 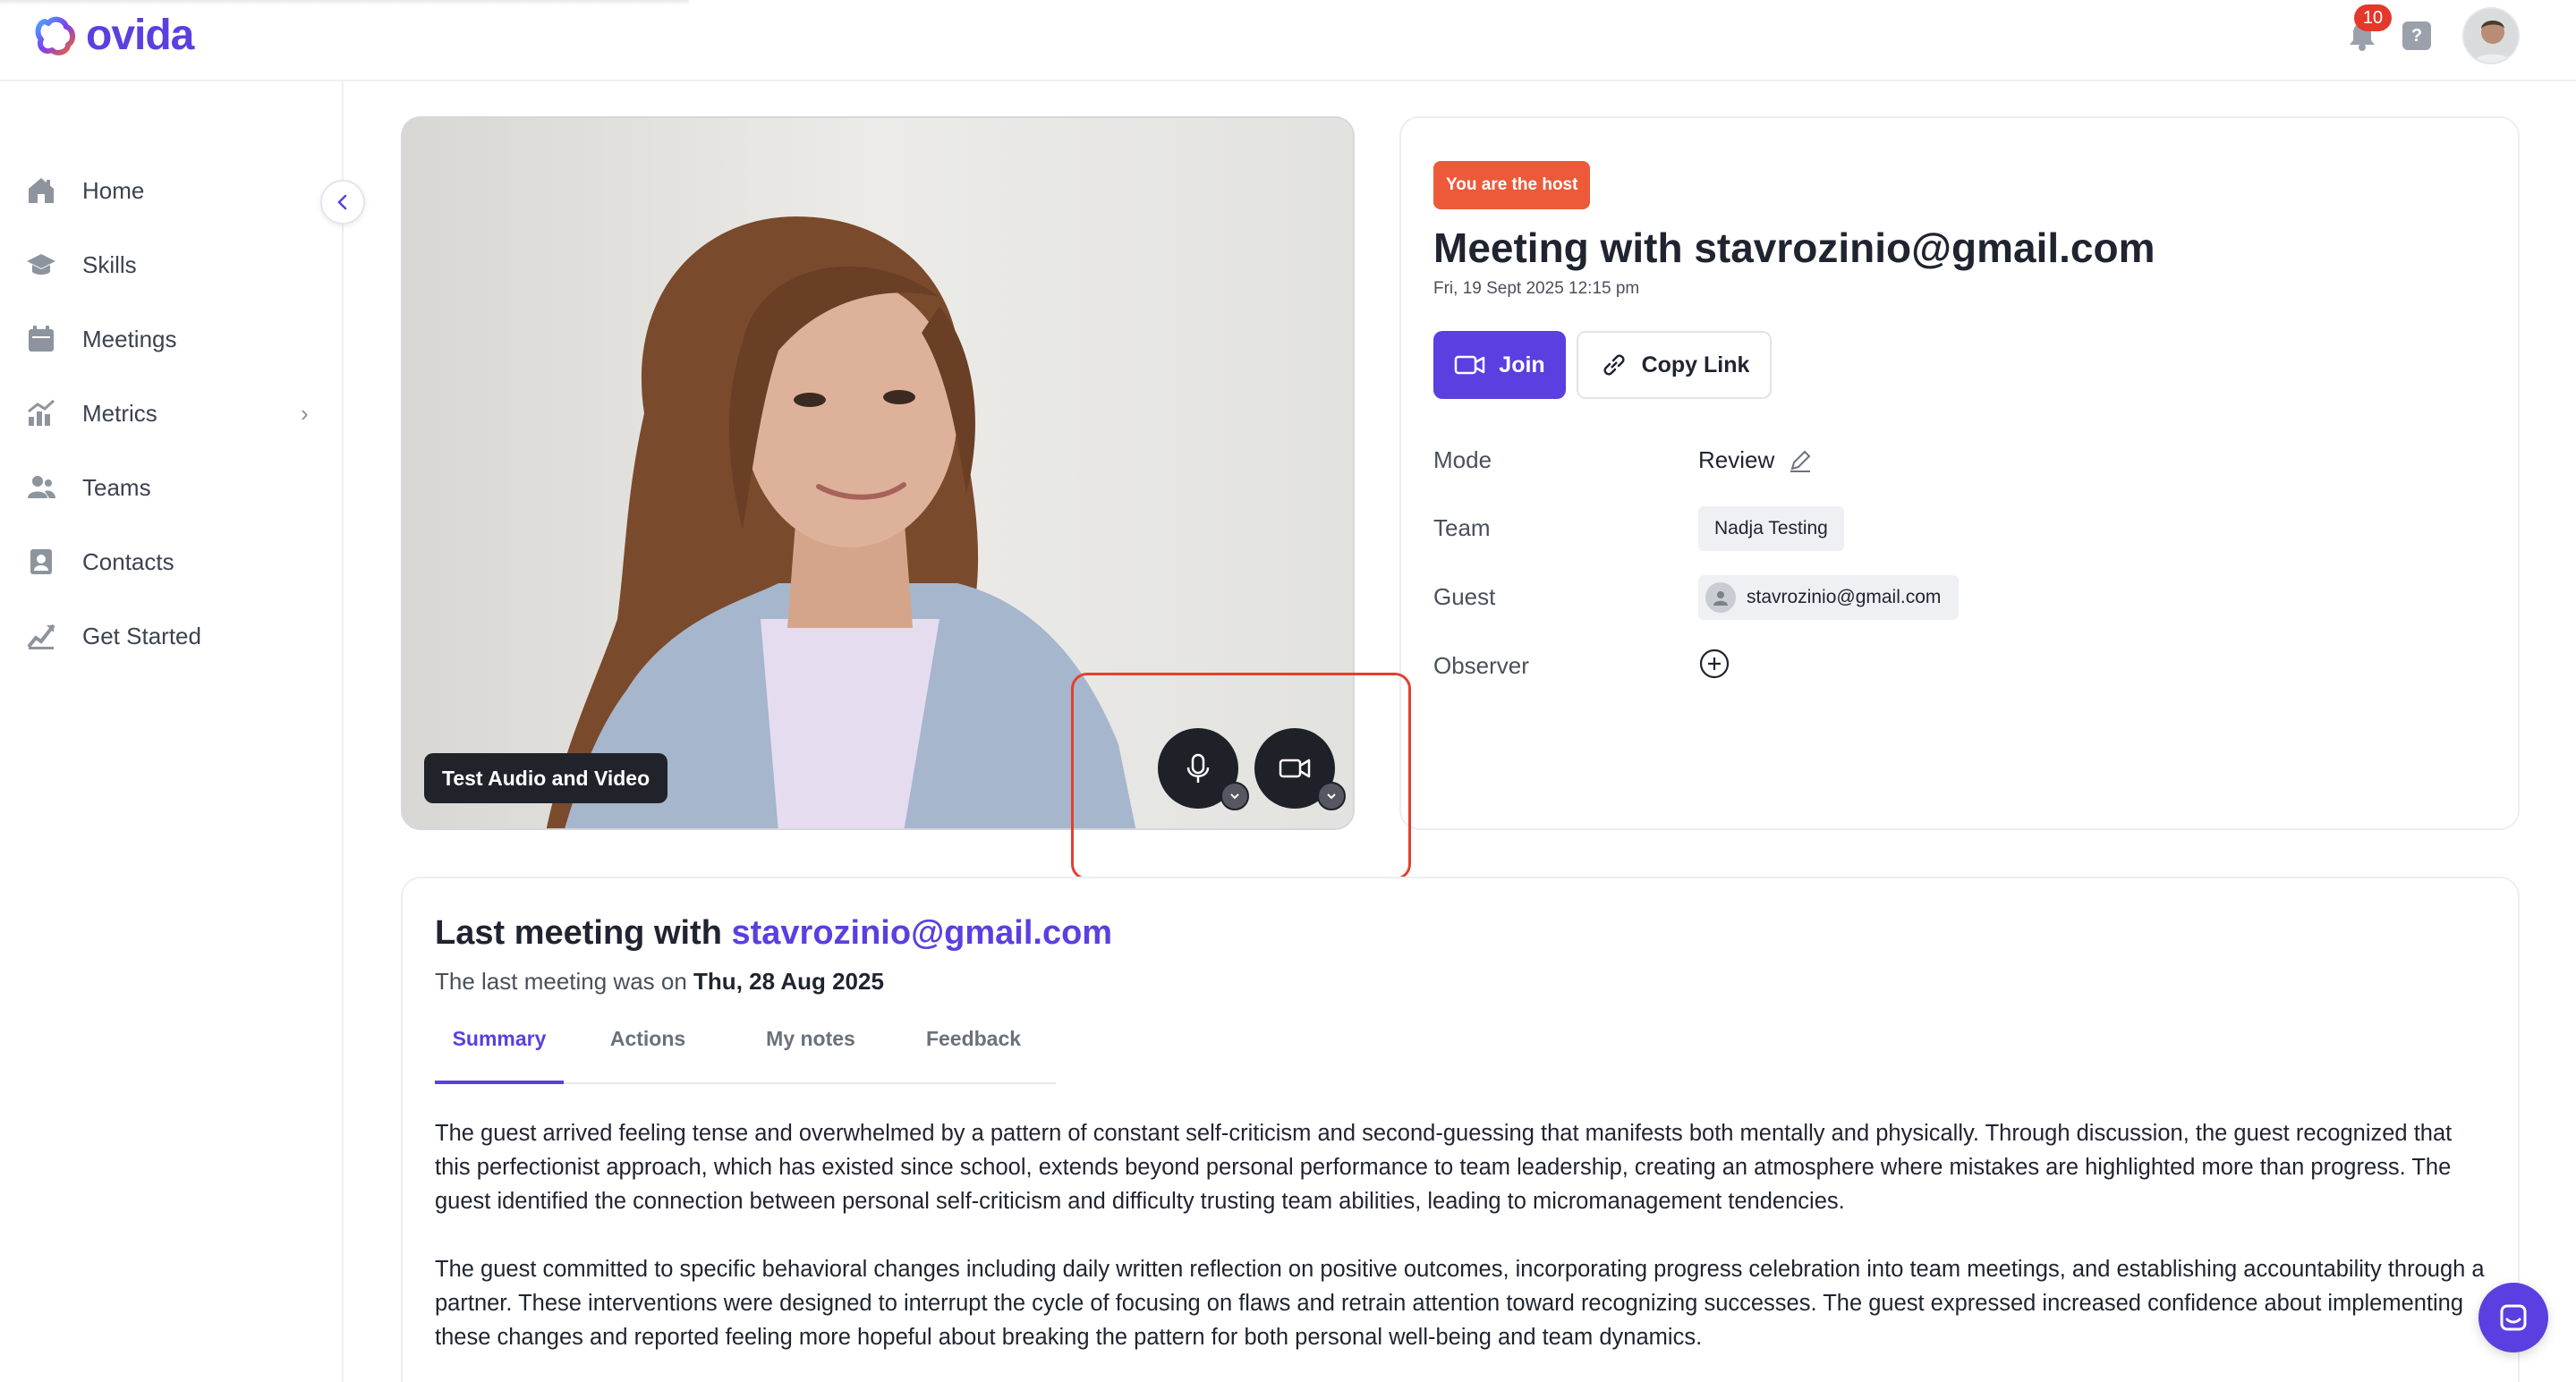 I want to click on team-label: Team, so click(x=1462, y=527).